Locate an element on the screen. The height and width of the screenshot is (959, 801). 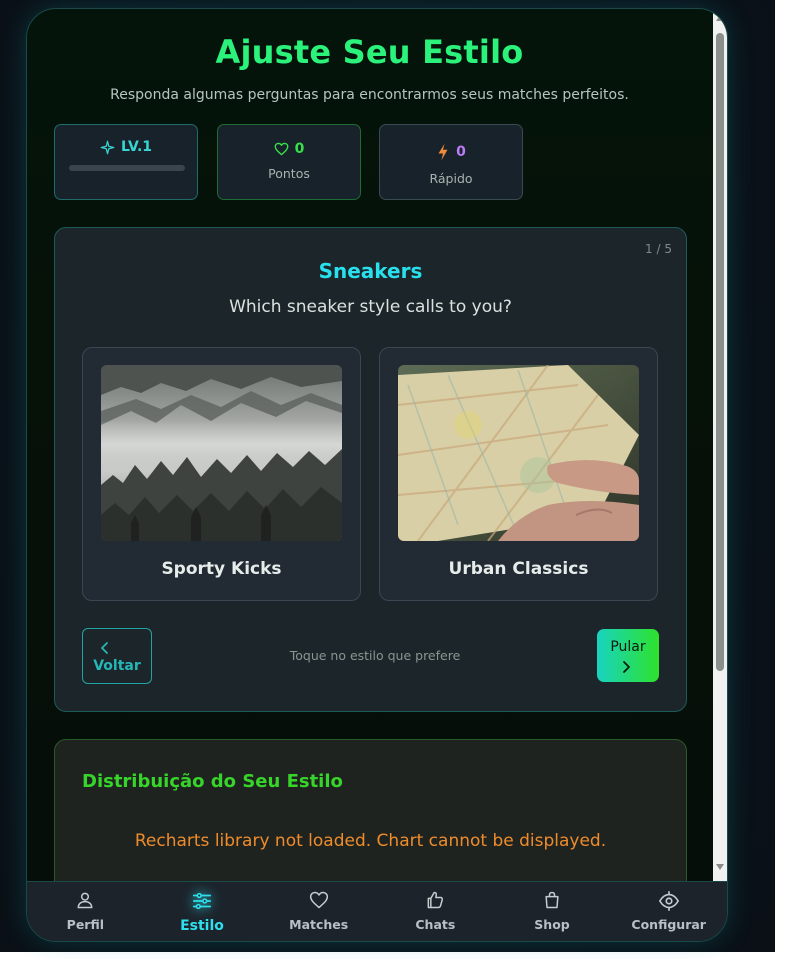
stat-points-value: 0 is located at coordinates (299, 149).